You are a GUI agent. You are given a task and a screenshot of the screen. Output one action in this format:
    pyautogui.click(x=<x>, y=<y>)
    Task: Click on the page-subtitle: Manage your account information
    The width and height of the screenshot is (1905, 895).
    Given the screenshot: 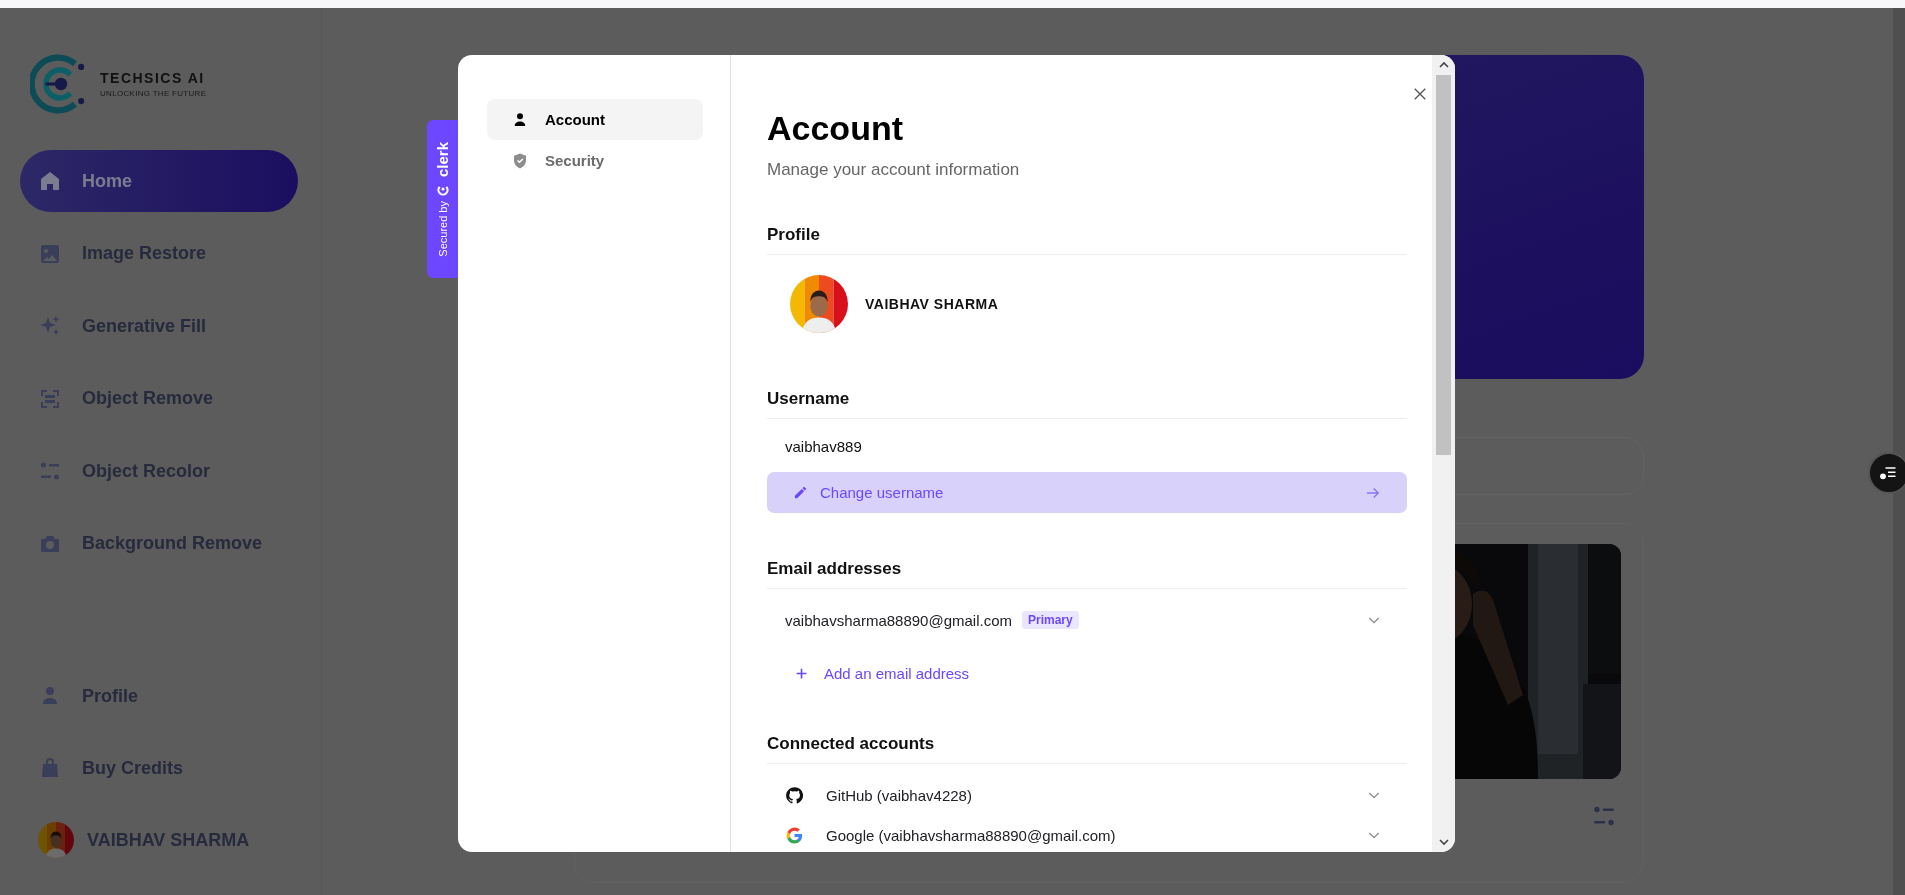 What is the action you would take?
    pyautogui.click(x=894, y=170)
    